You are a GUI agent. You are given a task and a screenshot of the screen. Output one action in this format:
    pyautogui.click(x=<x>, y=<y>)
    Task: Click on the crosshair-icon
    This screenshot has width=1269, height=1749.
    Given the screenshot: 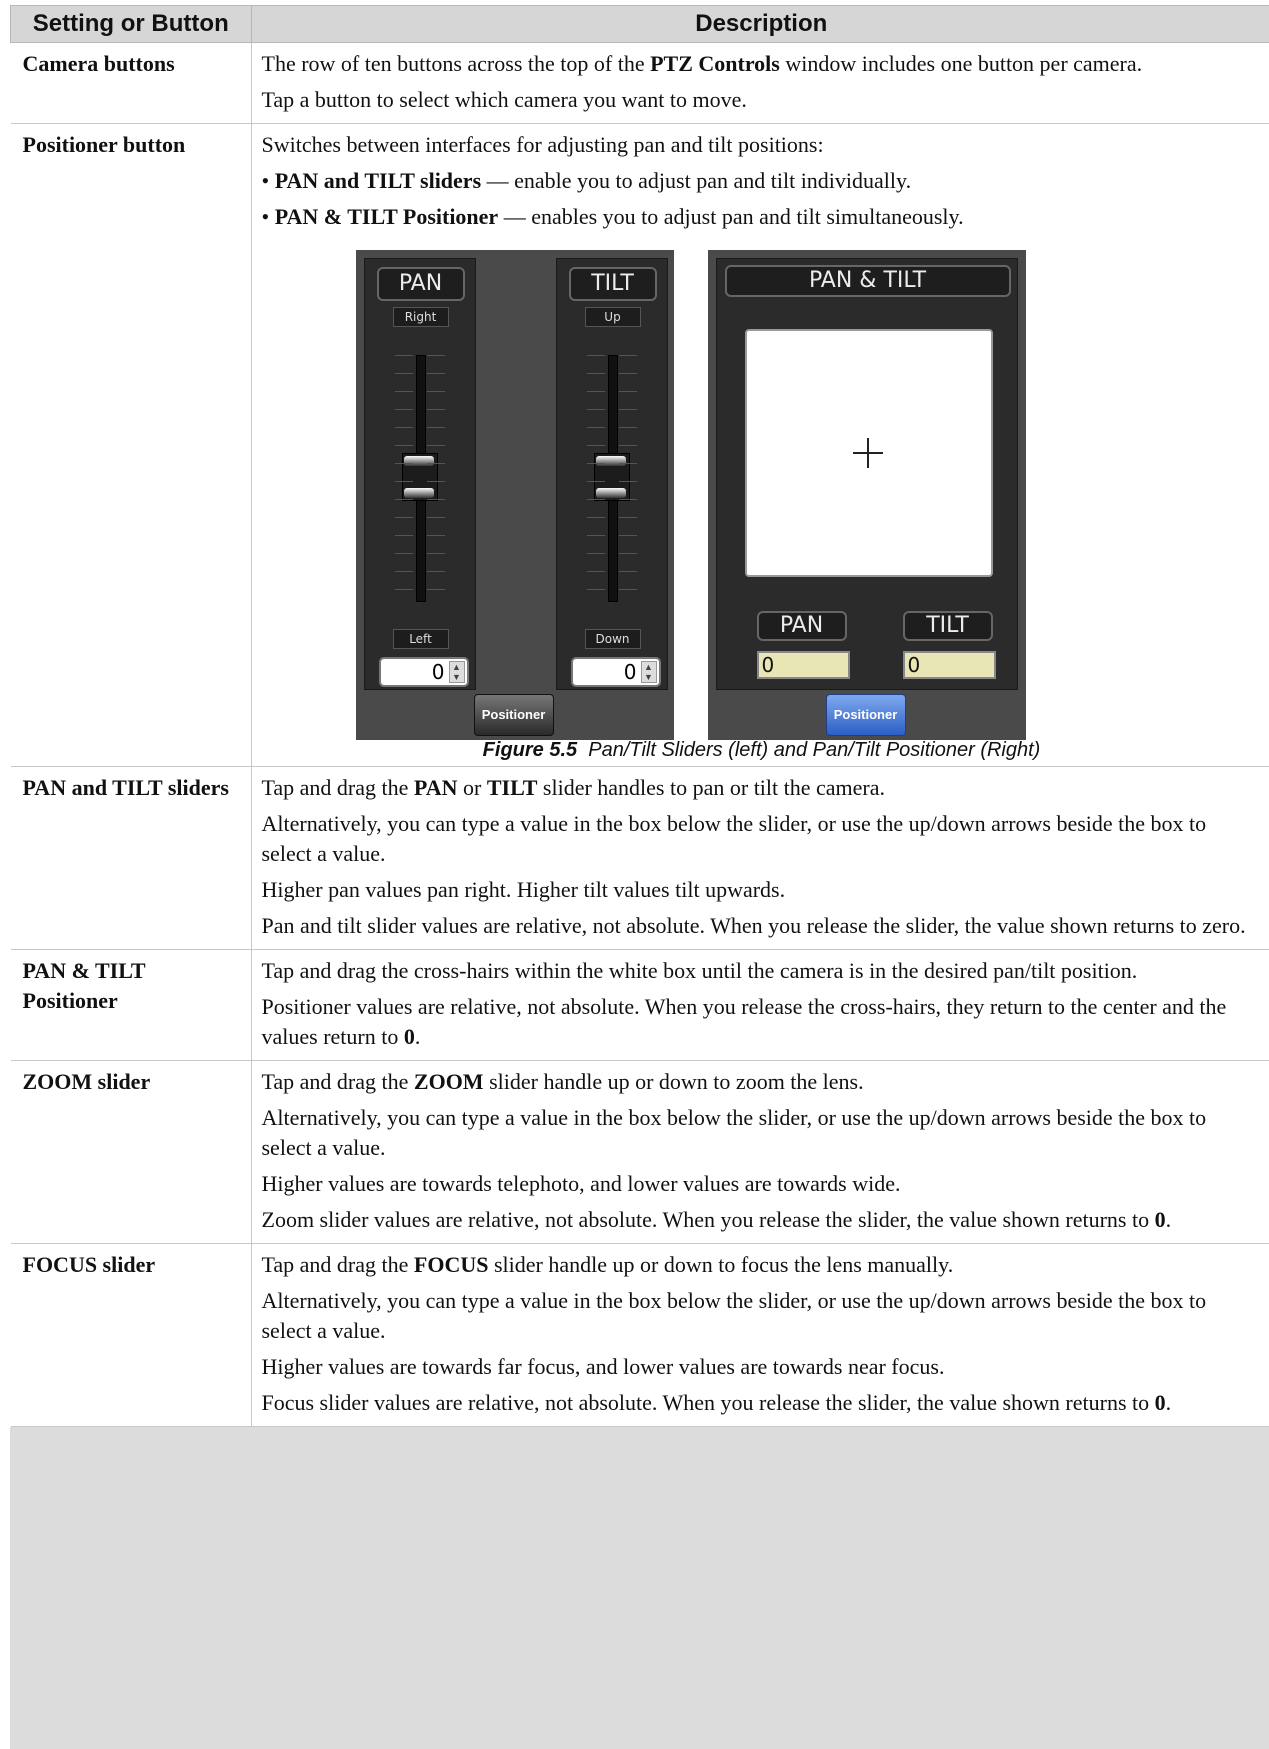 What is the action you would take?
    pyautogui.click(x=867, y=453)
    